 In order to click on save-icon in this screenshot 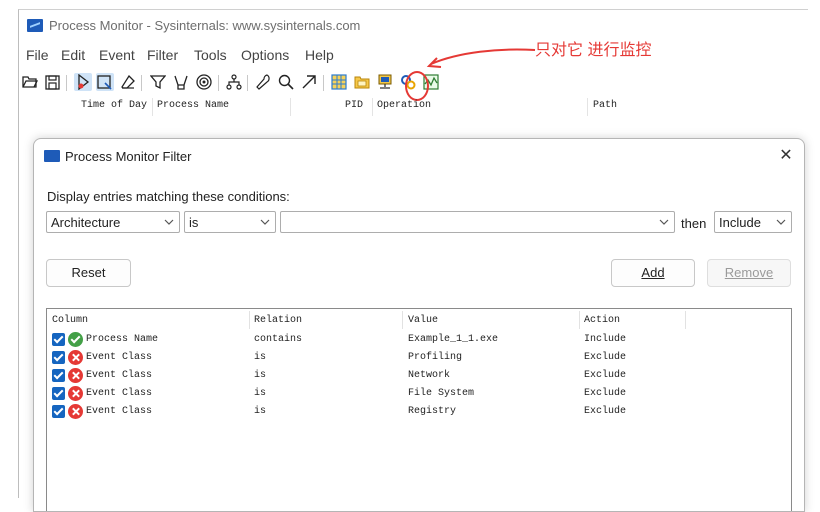, I will do `click(52, 82)`.